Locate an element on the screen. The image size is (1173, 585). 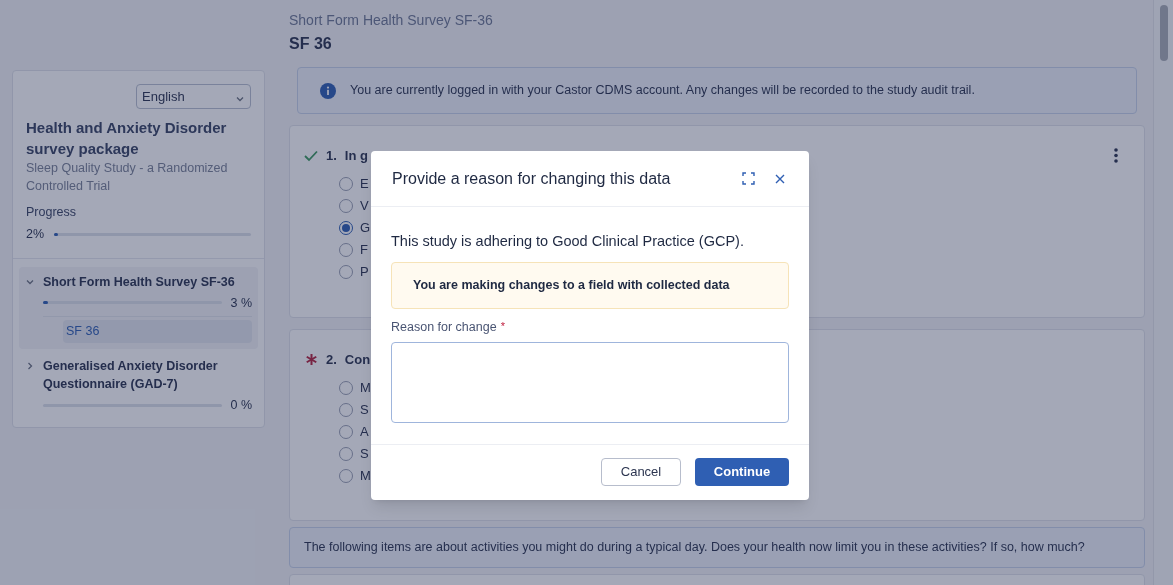
cancel-button: Cancel is located at coordinates (641, 472).